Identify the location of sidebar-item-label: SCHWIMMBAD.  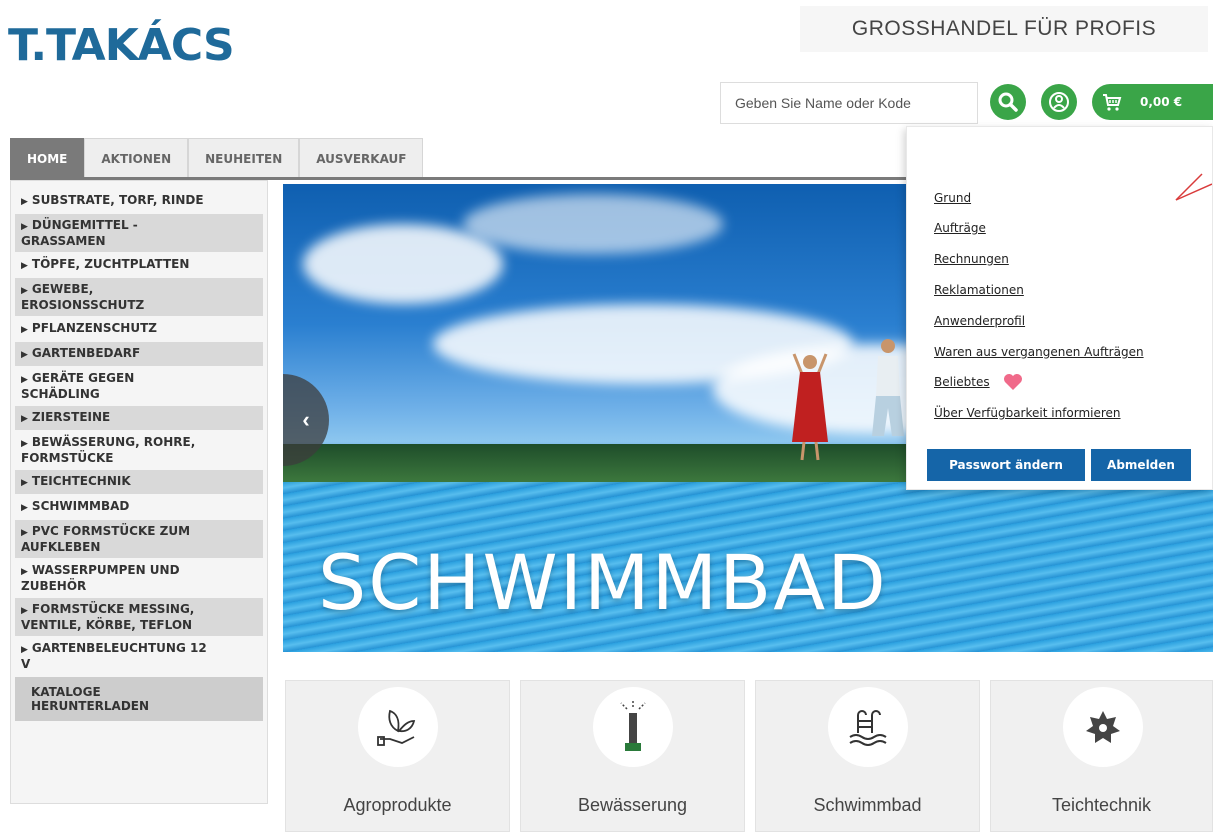
(80, 506).